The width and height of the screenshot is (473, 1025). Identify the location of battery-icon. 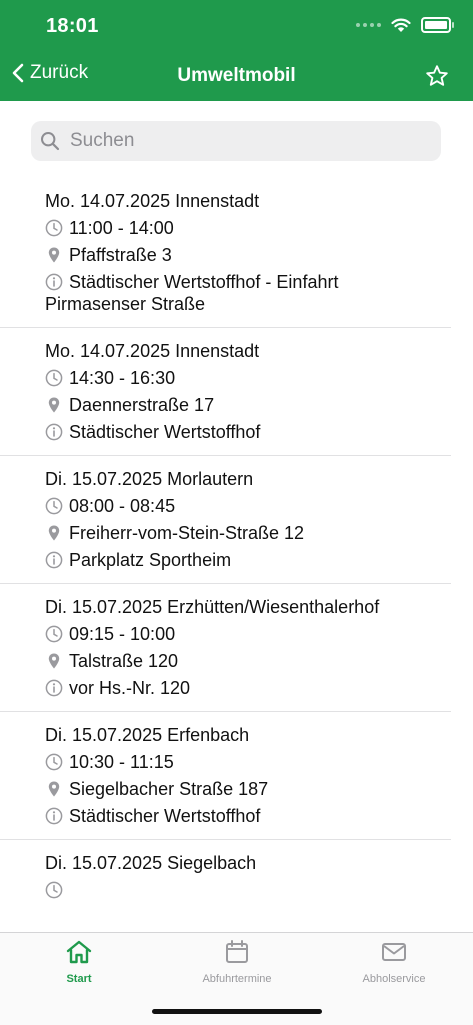
(437, 25).